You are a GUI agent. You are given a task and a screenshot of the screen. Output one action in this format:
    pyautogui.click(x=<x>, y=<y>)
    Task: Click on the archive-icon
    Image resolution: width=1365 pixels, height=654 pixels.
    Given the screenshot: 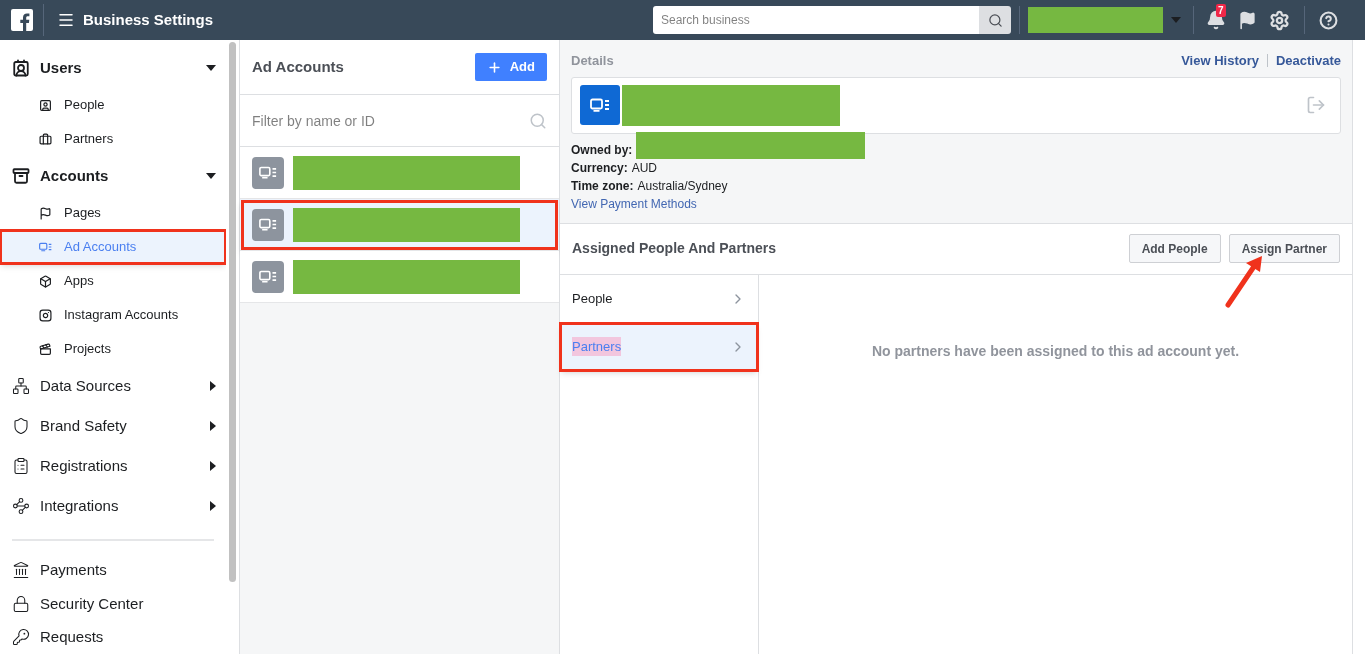 What is the action you would take?
    pyautogui.click(x=21, y=176)
    